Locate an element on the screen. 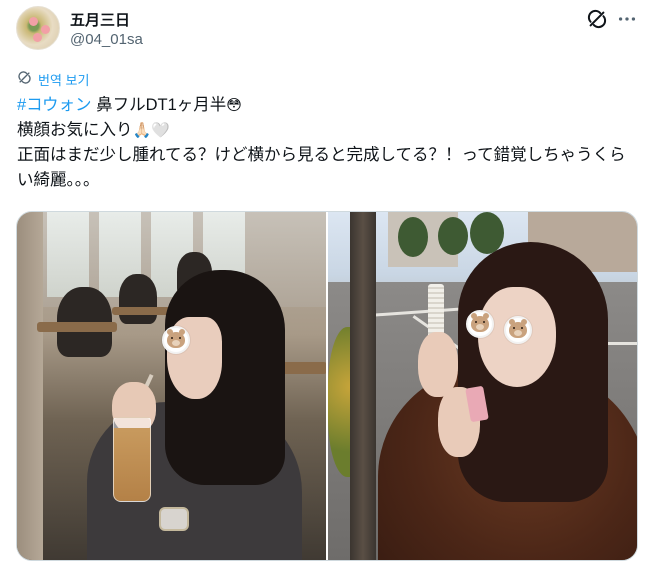  grok-icon is located at coordinates (597, 19).